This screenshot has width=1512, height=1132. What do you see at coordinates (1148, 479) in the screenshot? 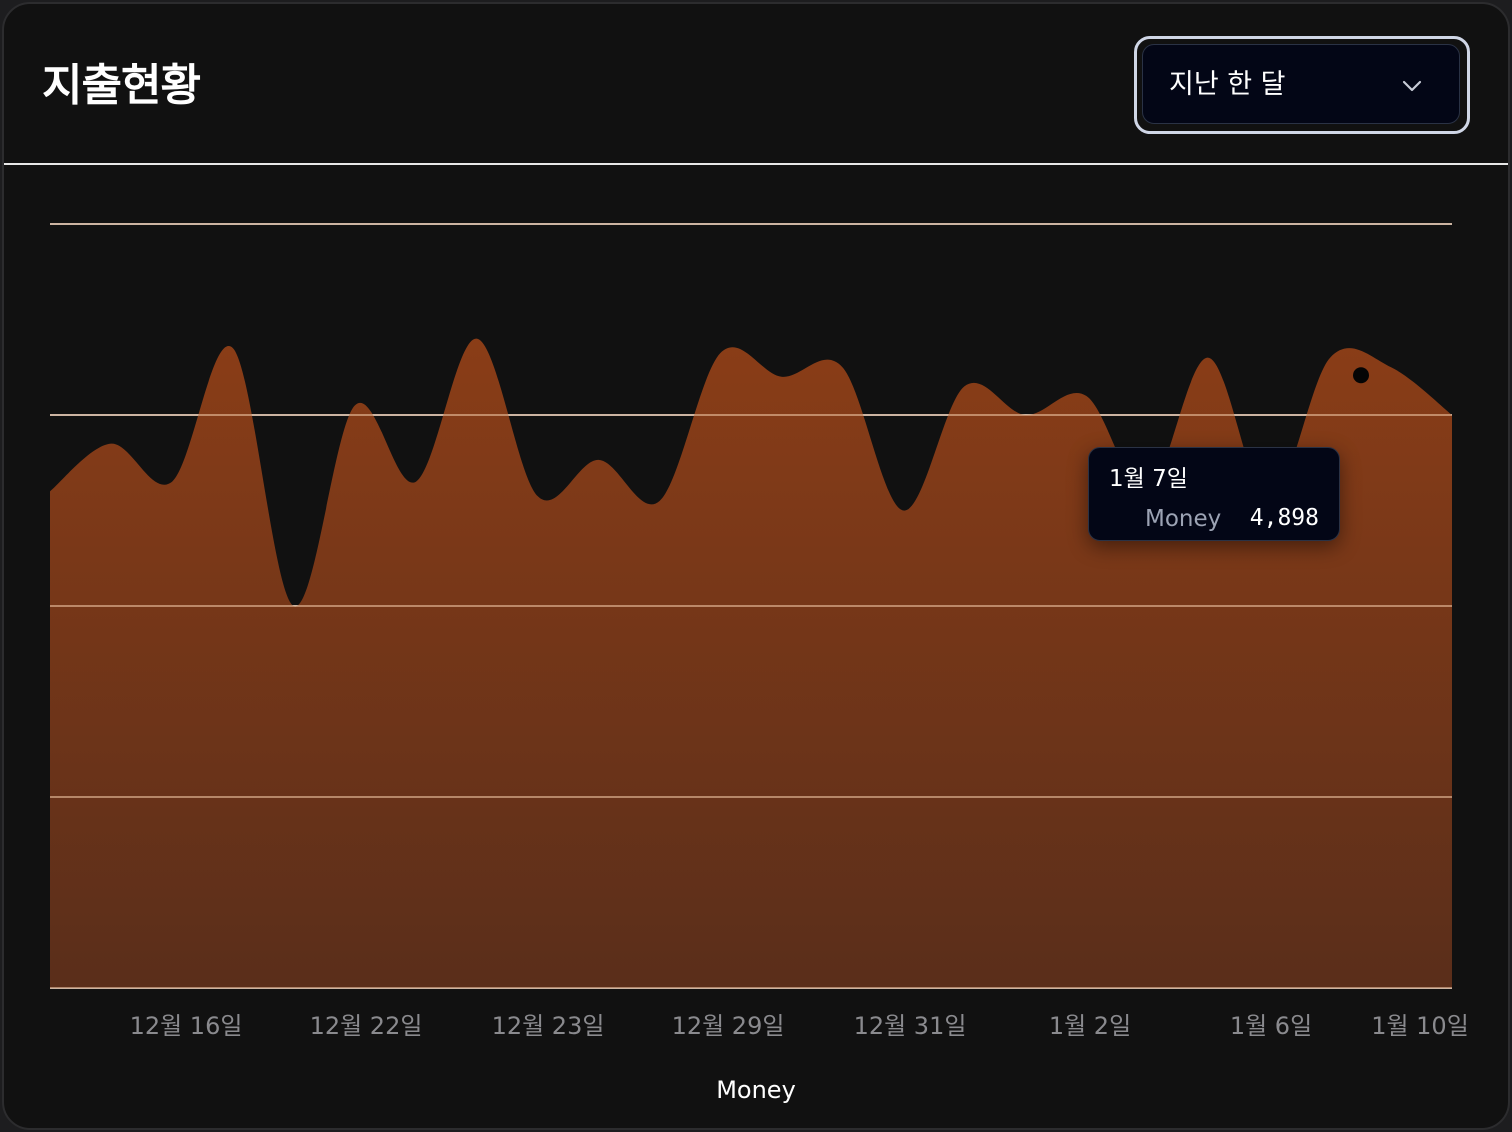
I see `tooltip-date: 1월 7일` at bounding box center [1148, 479].